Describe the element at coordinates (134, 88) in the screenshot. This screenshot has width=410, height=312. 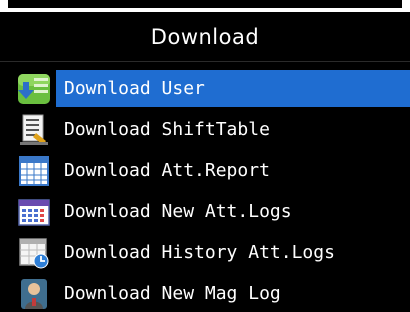
I see `menu-item-label: Download User` at that location.